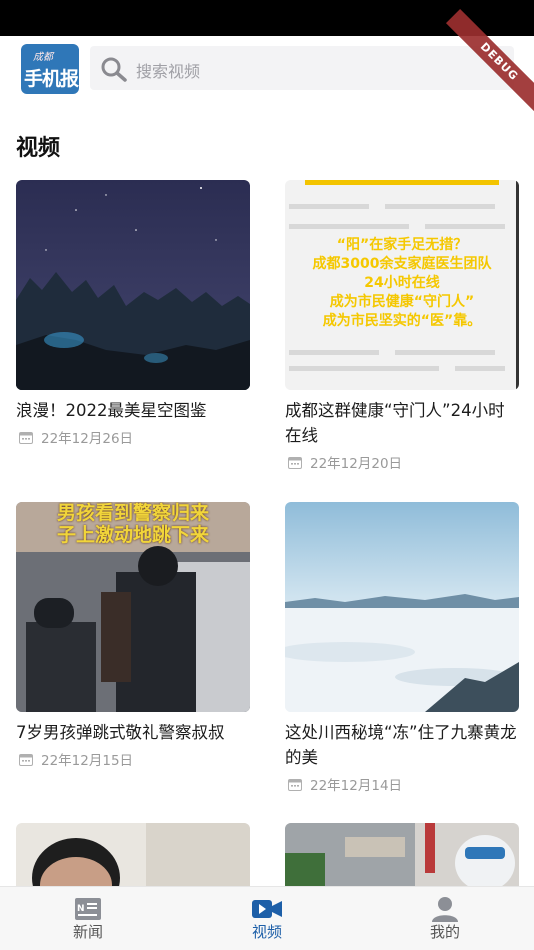 The width and height of the screenshot is (534, 950). I want to click on bottom-tab-bar: N 新闻 视频 我的, so click(267, 918).